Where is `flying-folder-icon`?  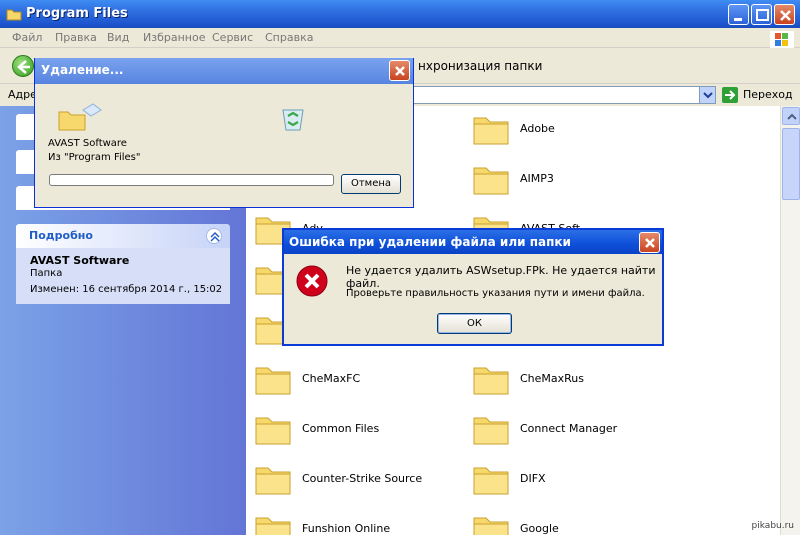
flying-folder-icon is located at coordinates (82, 118).